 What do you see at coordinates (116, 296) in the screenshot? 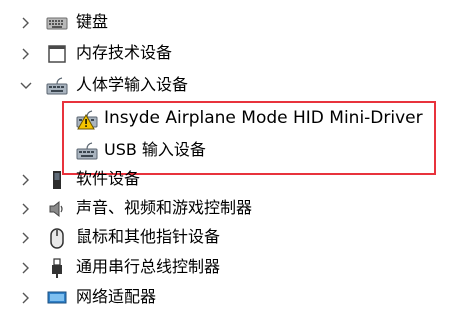
I see `tree-item-label: 网络适配器` at bounding box center [116, 296].